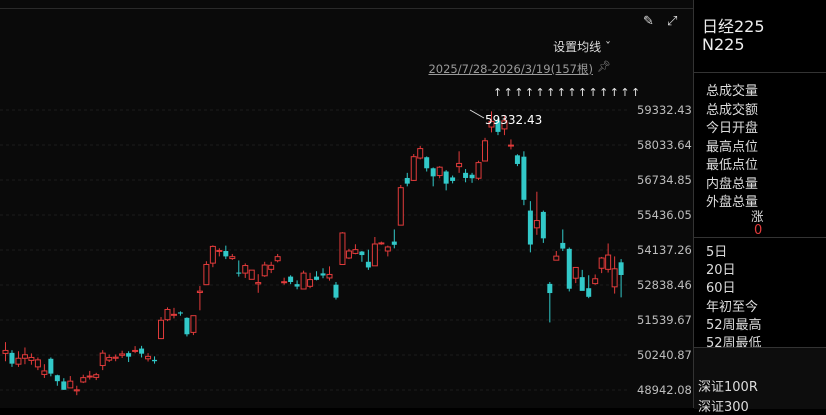 The height and width of the screenshot is (415, 826). What do you see at coordinates (760, 381) in the screenshot?
I see `index-list: 深证100R 深证300` at bounding box center [760, 381].